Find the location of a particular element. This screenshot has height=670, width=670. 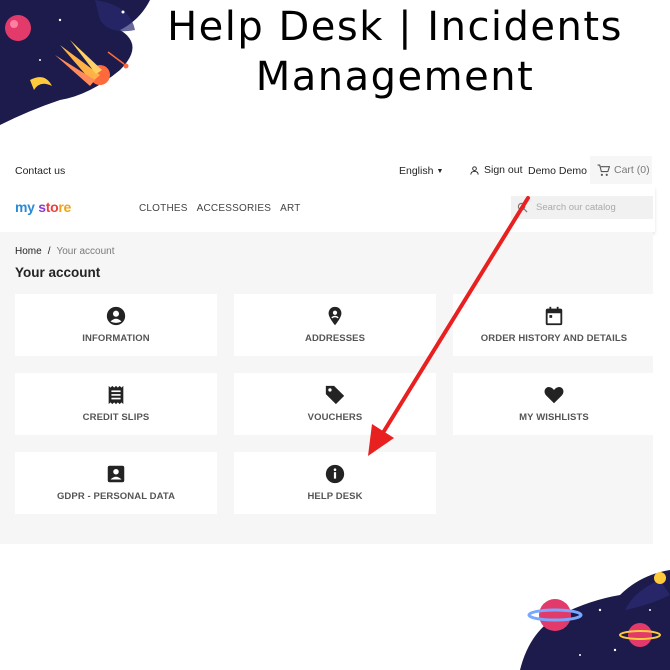

tile-label: ORDER HISTORY AND DETAILS is located at coordinates (554, 338).